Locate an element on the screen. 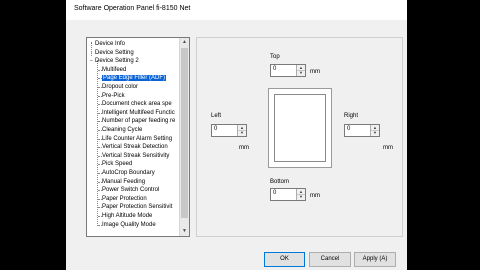 The width and height of the screenshot is (480, 270). tree-item: Number of paper feeding re is located at coordinates (136, 121).